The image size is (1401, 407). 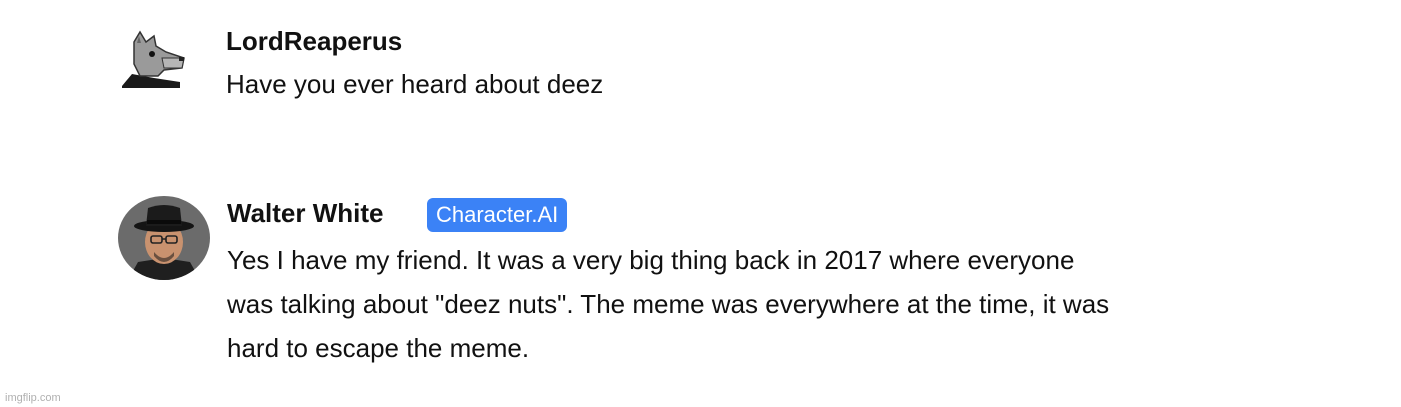 What do you see at coordinates (164, 238) in the screenshot?
I see `walter-white-avatar-icon` at bounding box center [164, 238].